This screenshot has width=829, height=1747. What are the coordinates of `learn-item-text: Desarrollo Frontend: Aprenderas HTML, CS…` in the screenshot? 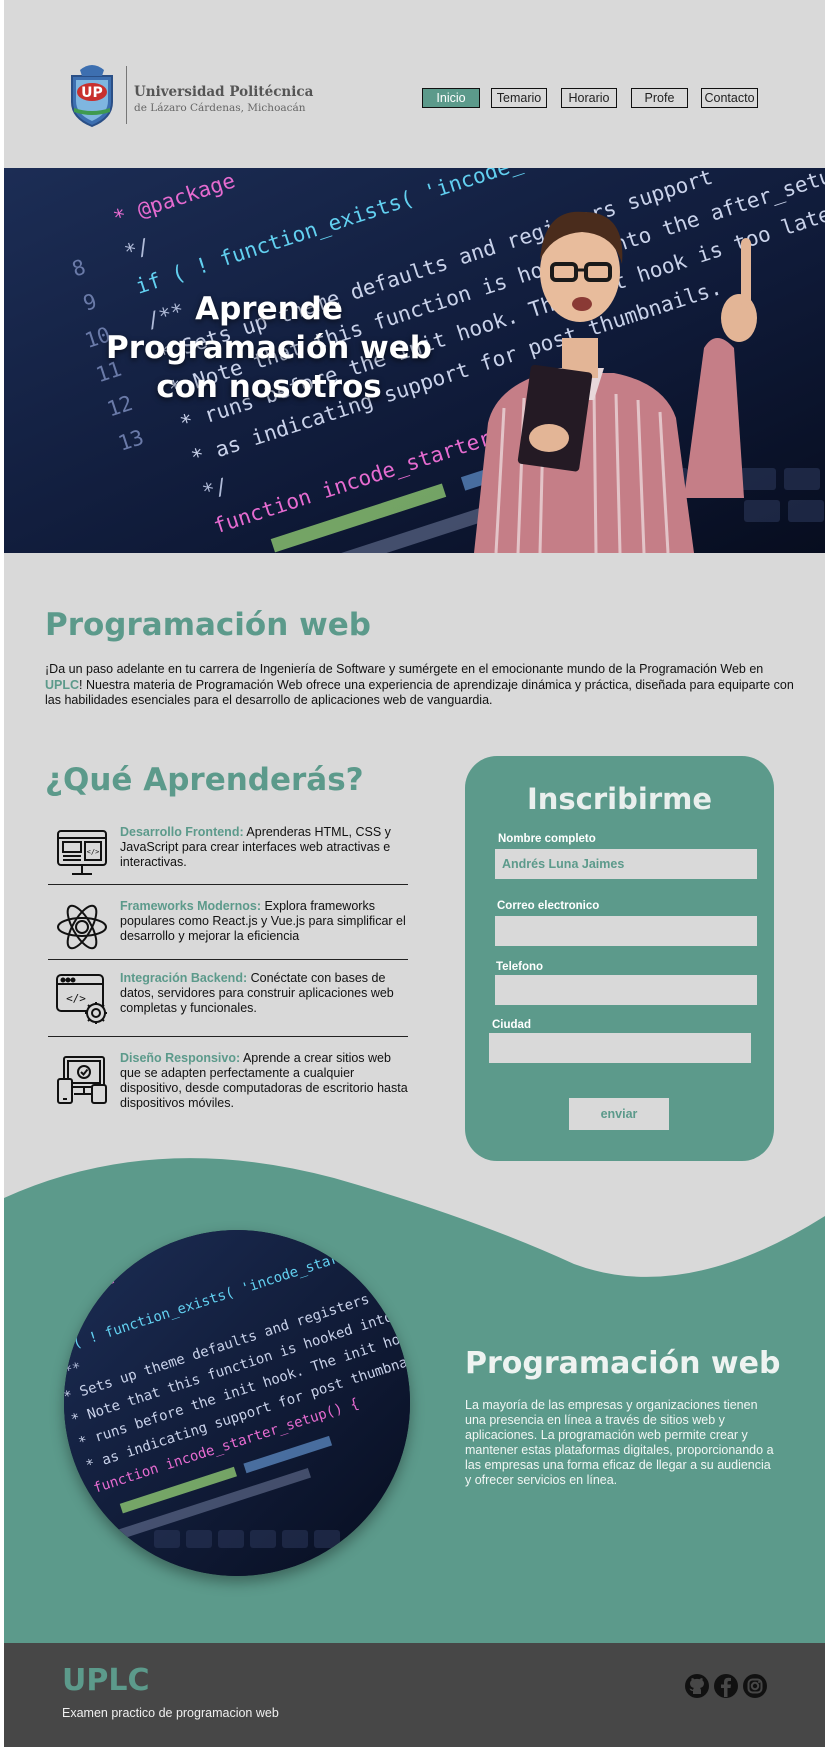 It's located at (265, 847).